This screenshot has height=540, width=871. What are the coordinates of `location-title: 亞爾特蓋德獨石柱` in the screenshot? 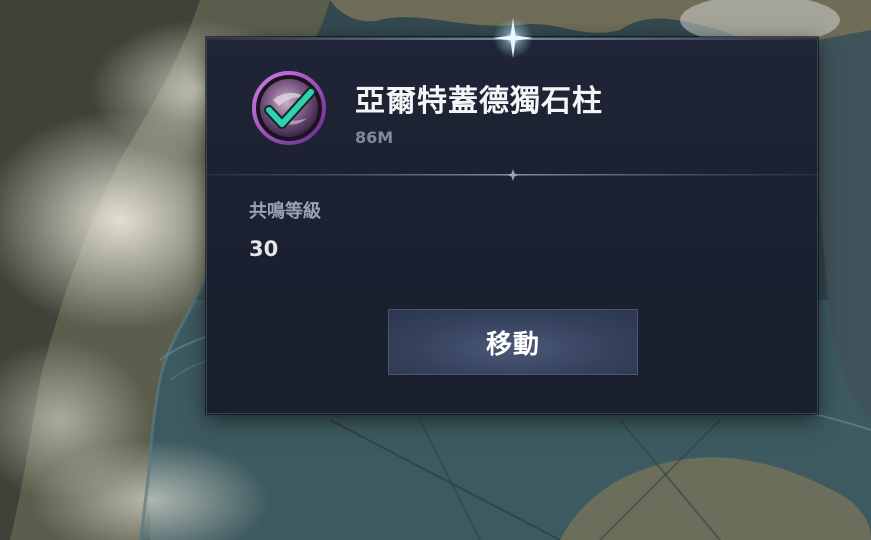 It's located at (479, 101).